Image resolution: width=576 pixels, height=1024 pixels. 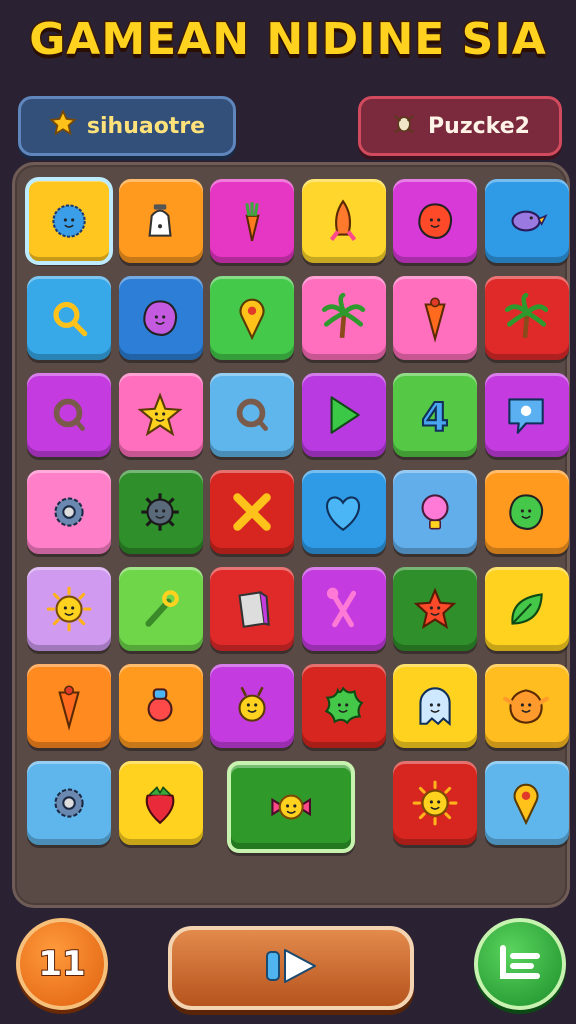 I want to click on sun-bow-icon, so click(x=291, y=807).